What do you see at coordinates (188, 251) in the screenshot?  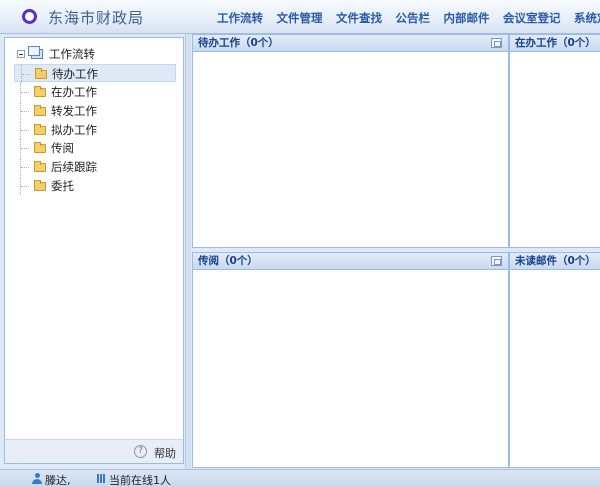 I see `panel-splitter` at bounding box center [188, 251].